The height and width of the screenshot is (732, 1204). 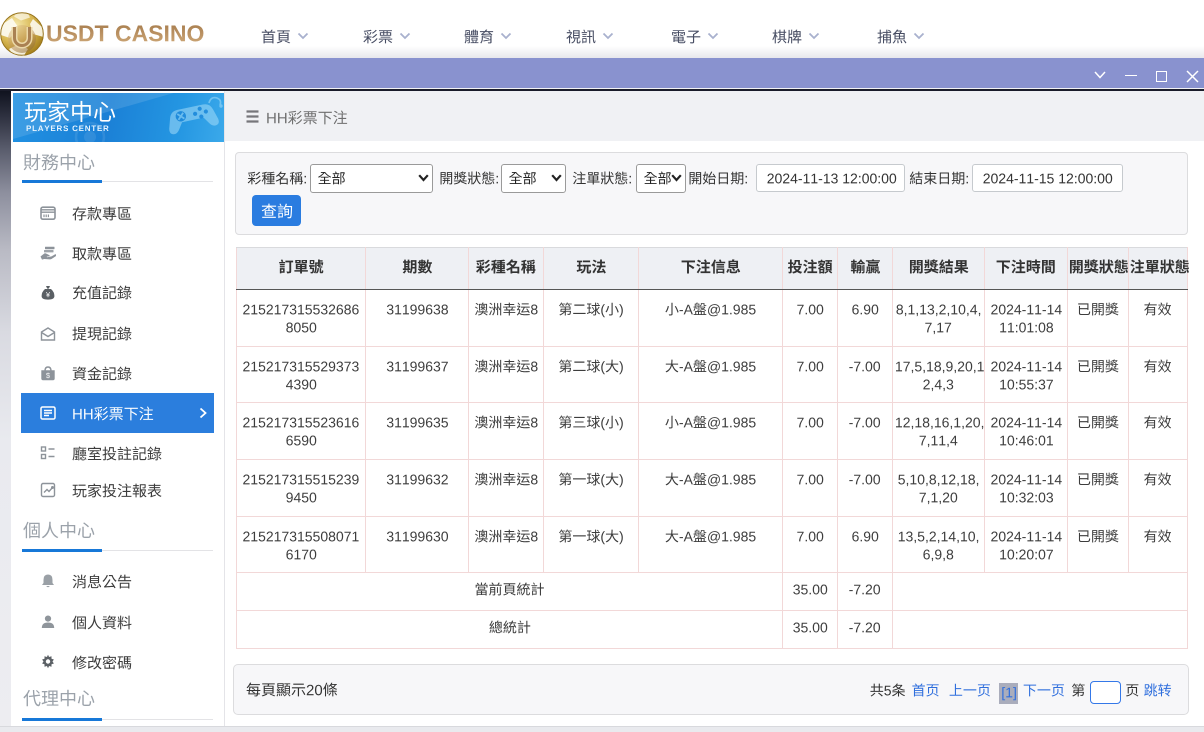 I want to click on svg-text: casino, so click(x=22, y=56).